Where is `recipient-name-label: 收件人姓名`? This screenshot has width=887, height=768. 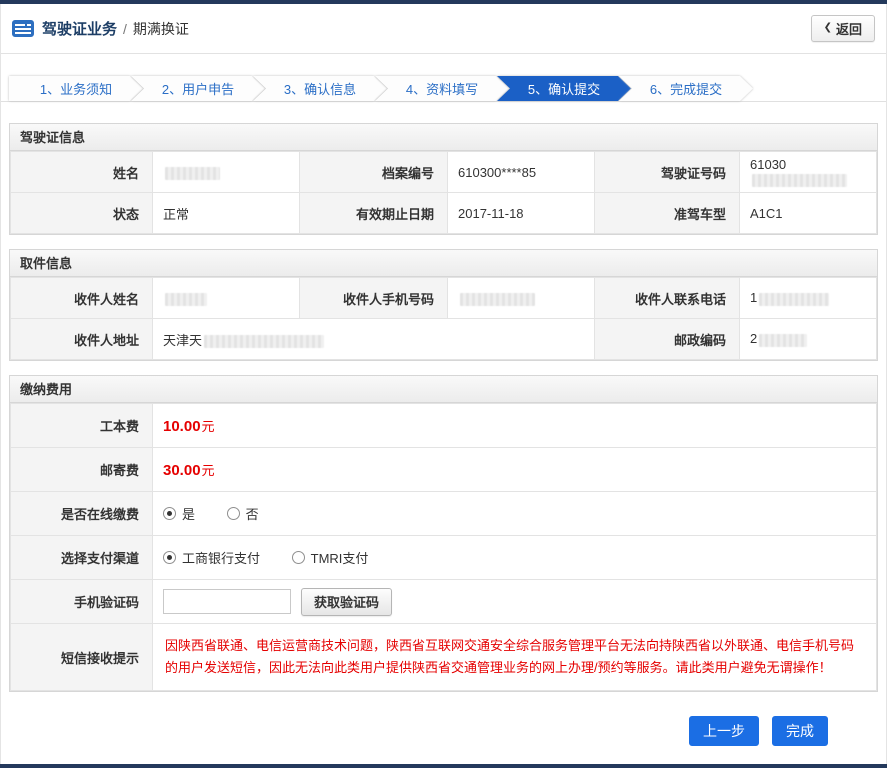
recipient-name-label: 收件人姓名 is located at coordinates (81, 298).